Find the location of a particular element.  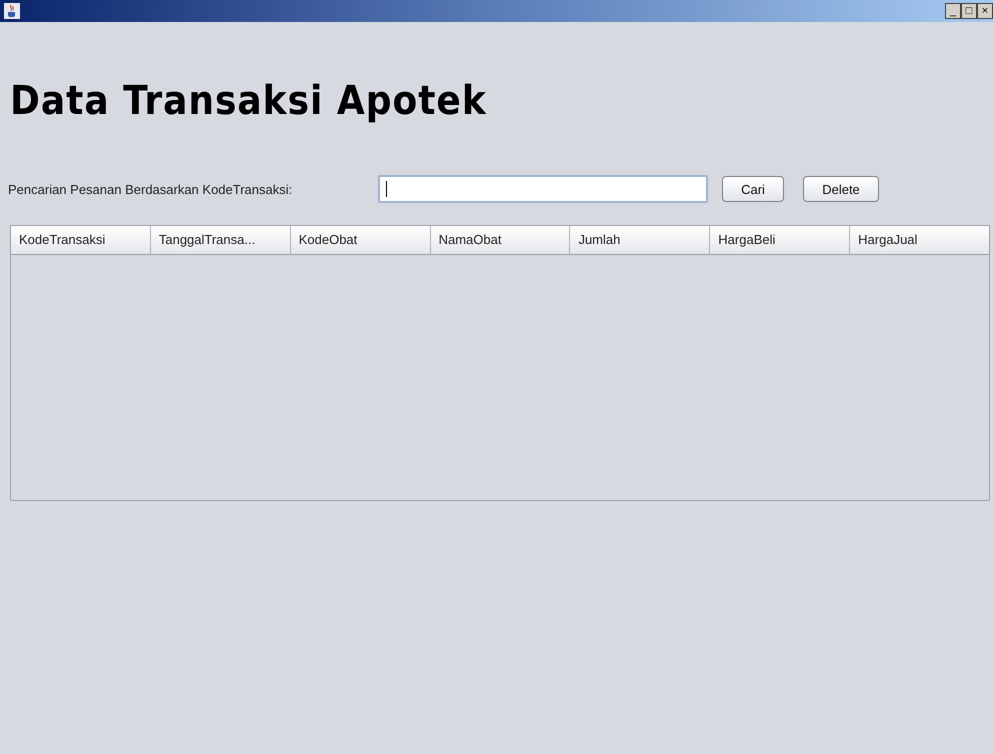

search-button: Cari is located at coordinates (753, 189).